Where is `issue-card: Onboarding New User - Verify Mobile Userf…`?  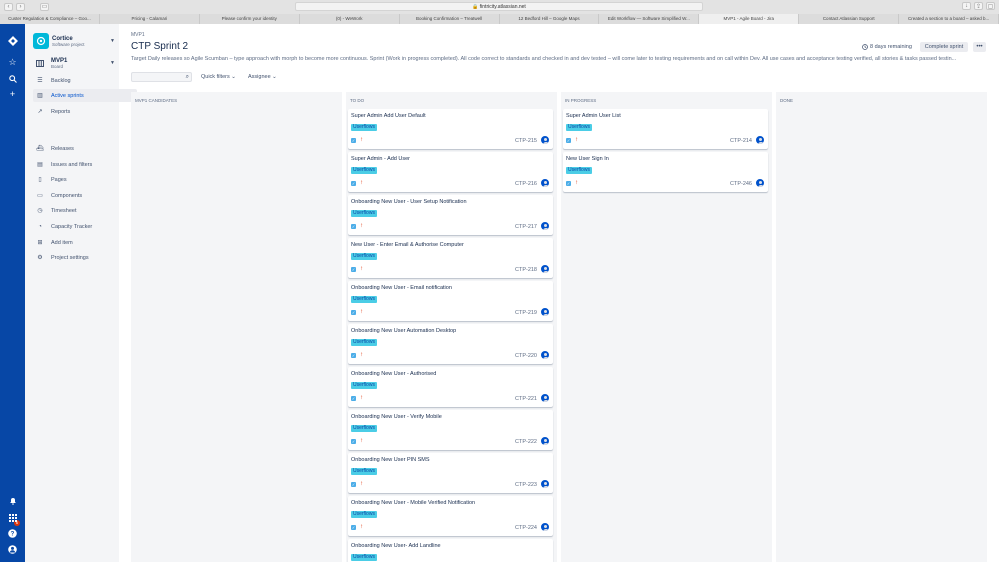
issue-card: Onboarding New User - Verify Mobile Userf… is located at coordinates (450, 430).